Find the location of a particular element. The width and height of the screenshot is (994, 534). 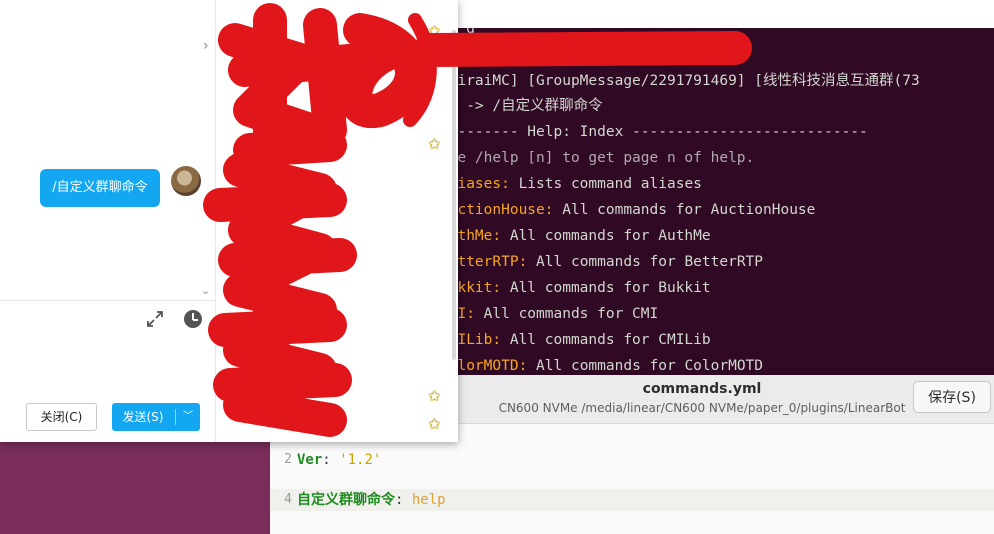

chevron-right-icon: › is located at coordinates (206, 46).